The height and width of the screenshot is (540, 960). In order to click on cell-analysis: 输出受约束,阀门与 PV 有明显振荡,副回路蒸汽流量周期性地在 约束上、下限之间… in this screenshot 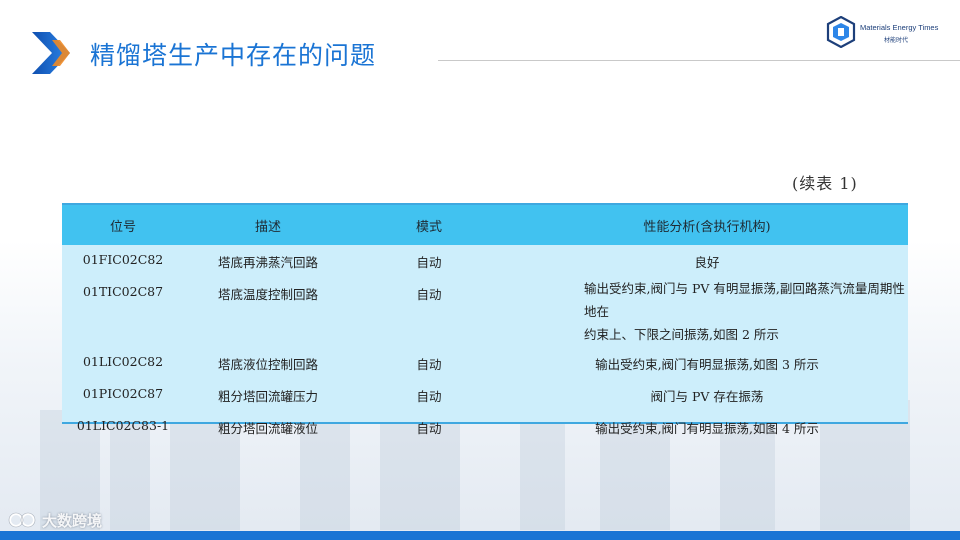, I will do `click(707, 312)`.